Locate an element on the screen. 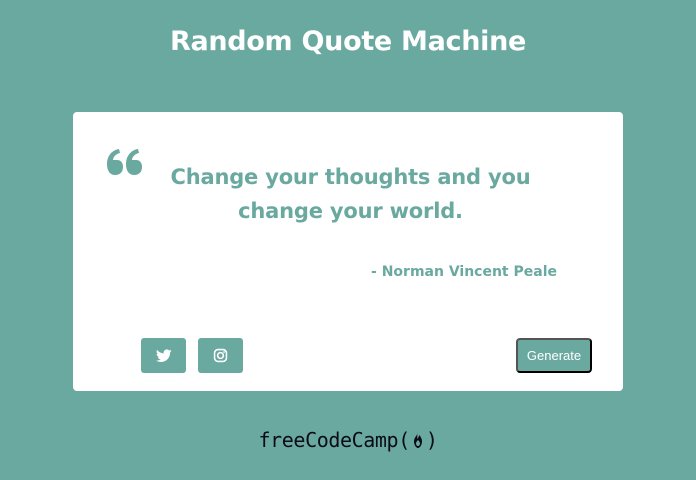  instagram-icon is located at coordinates (220, 355).